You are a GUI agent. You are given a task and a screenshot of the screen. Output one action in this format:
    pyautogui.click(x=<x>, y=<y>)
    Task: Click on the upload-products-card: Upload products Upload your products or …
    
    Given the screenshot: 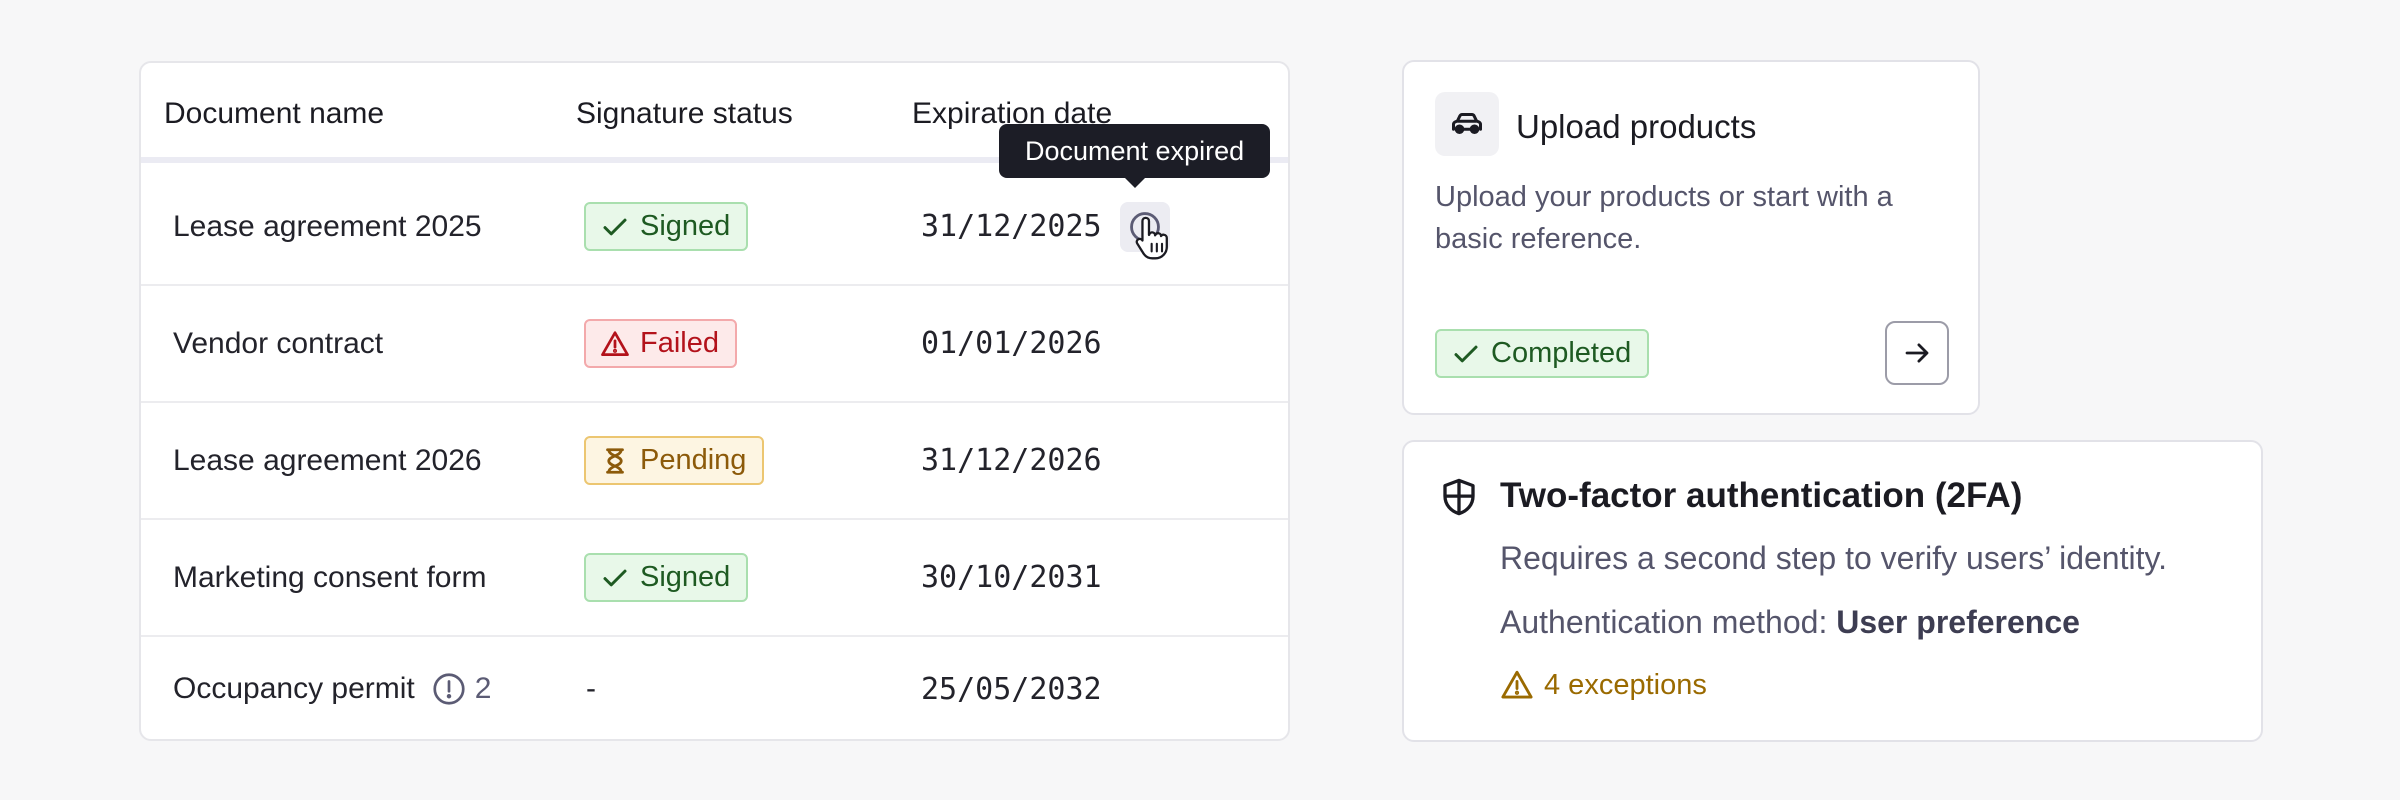 What is the action you would take?
    pyautogui.click(x=1691, y=237)
    